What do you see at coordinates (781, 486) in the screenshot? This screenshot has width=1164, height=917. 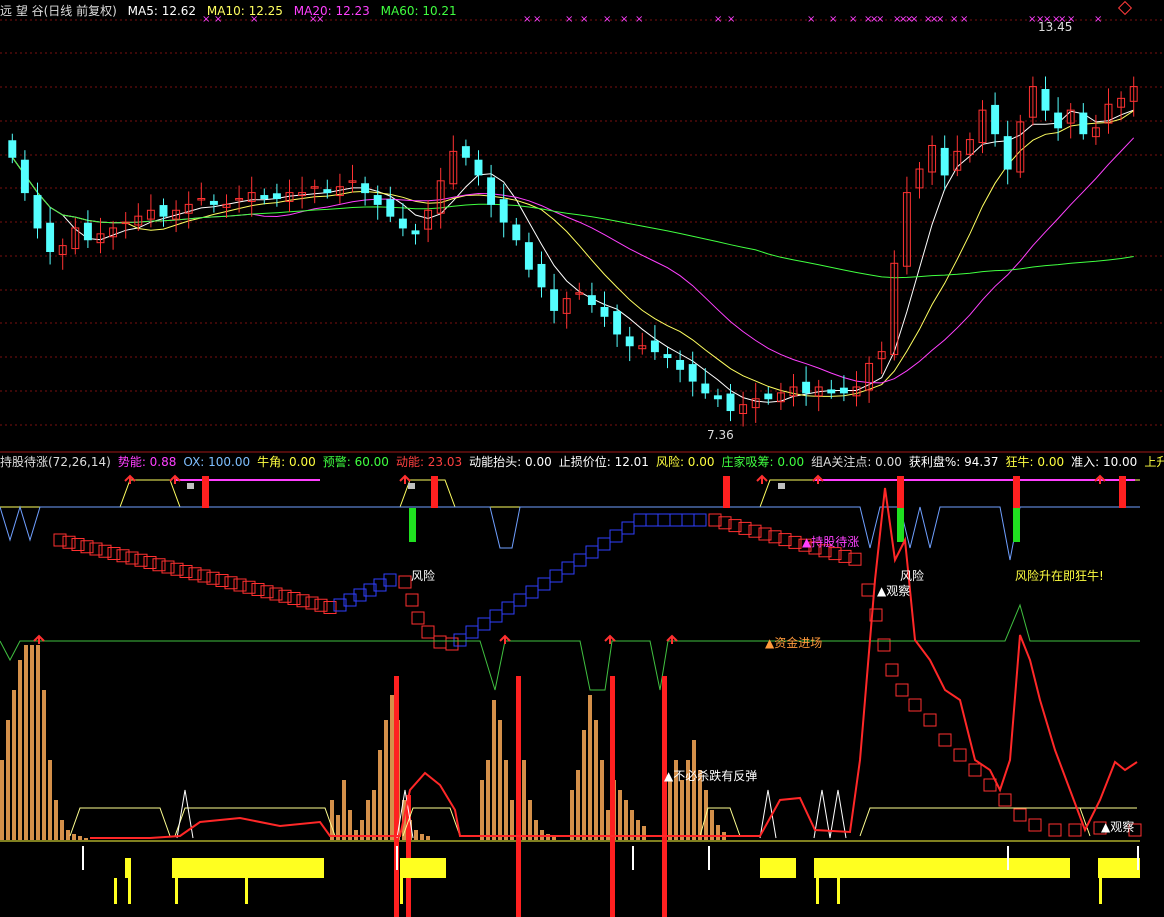 I see `signal-marker` at bounding box center [781, 486].